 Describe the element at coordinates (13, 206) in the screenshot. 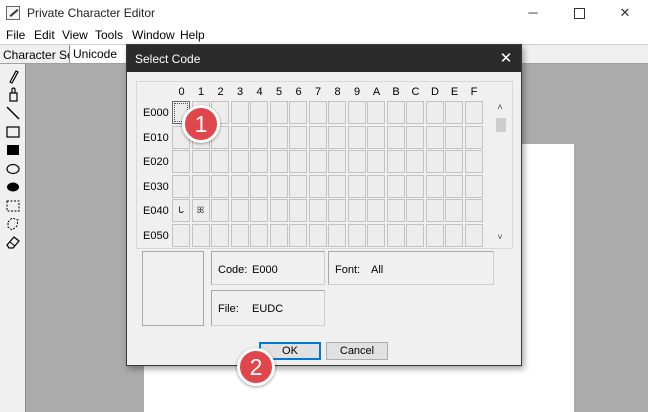

I see `rectangular-selection-icon` at that location.